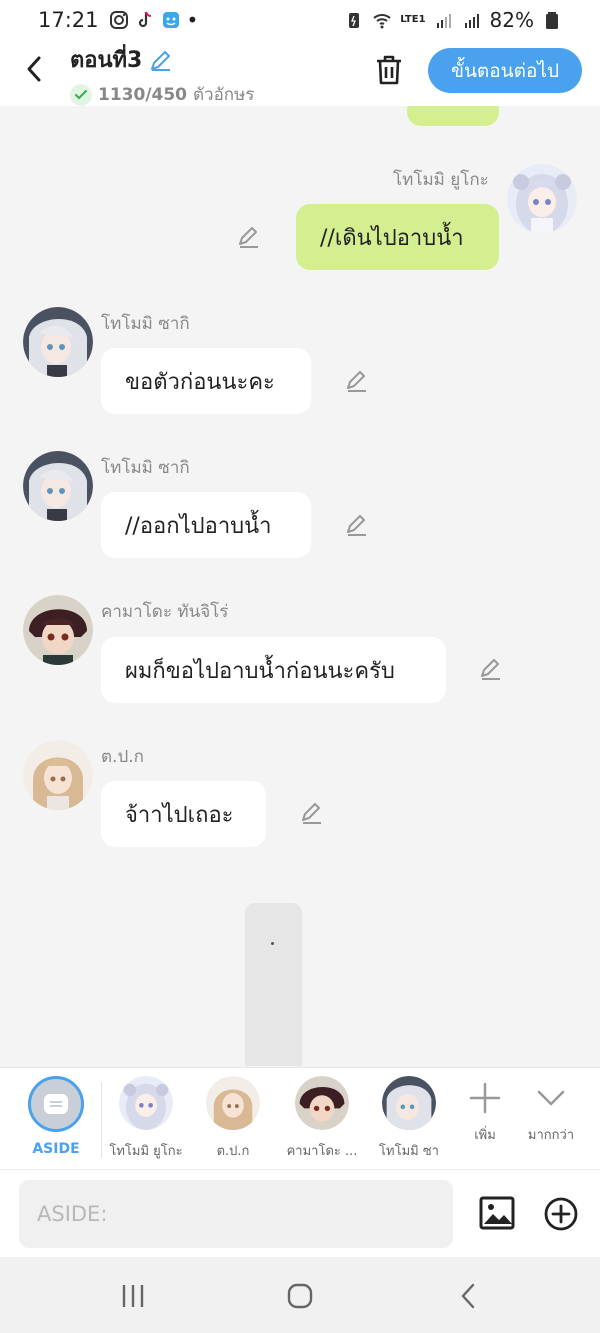  I want to click on system-back-icon, so click(469, 1296).